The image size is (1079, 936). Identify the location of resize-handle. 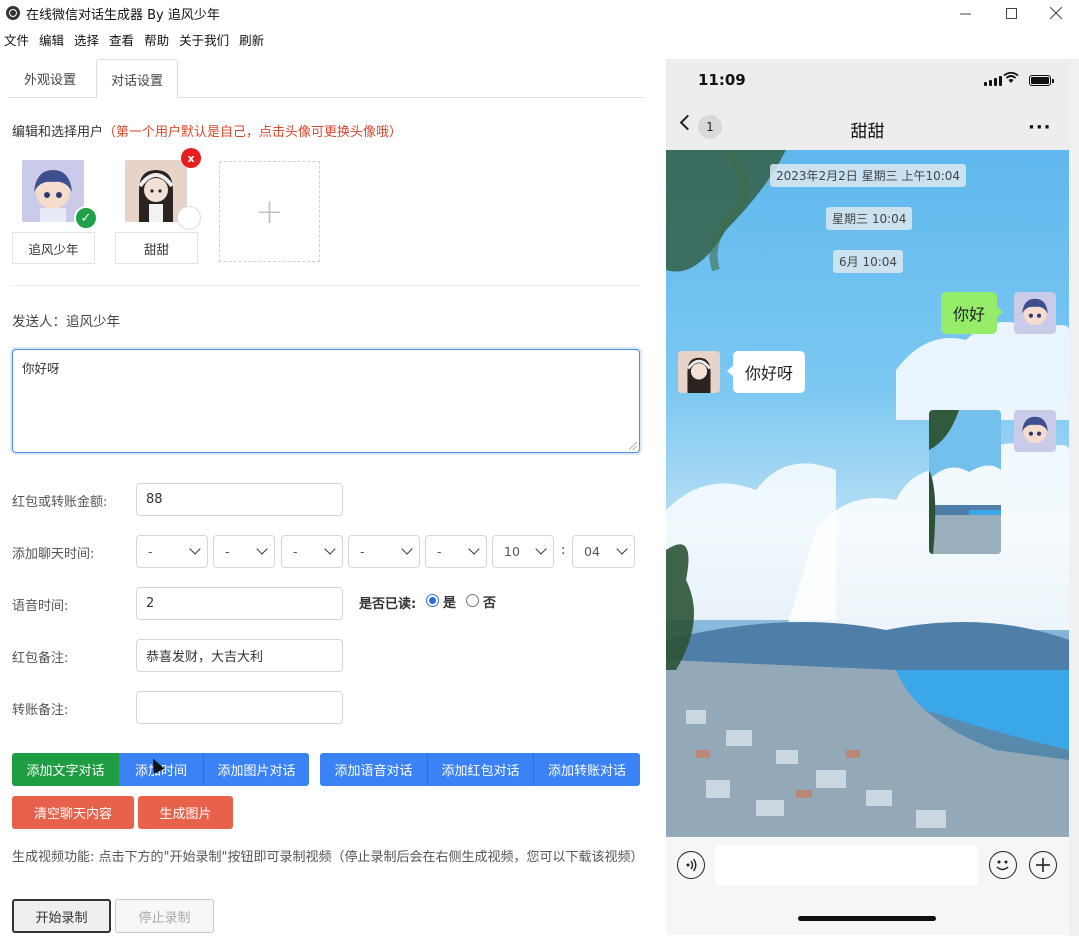
(633, 446).